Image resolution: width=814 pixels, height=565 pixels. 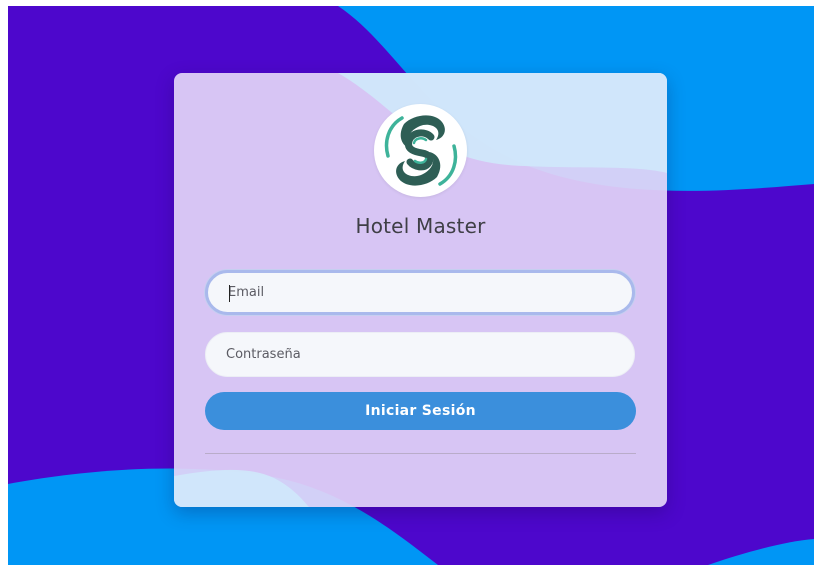 I want to click on app-title: Hotel Master, so click(x=420, y=226).